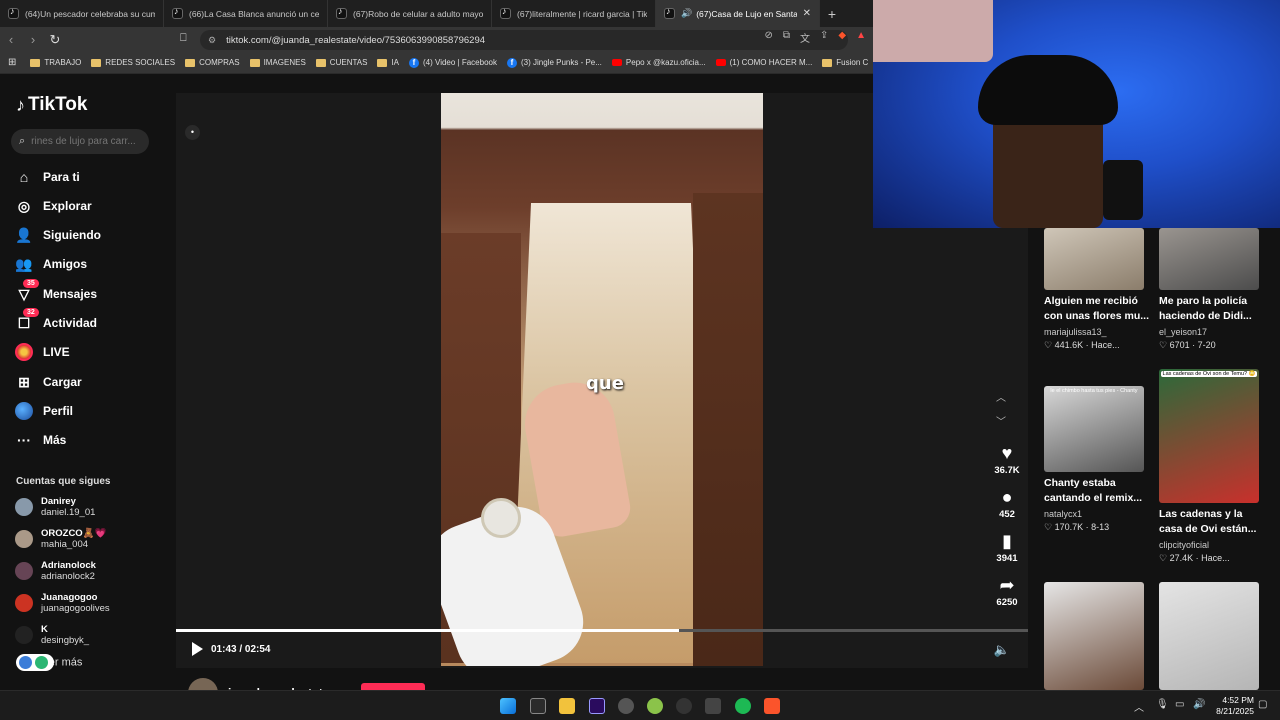 This screenshot has width=1280, height=720. I want to click on followed-account: Danirey daniel.19_01, so click(55, 507).